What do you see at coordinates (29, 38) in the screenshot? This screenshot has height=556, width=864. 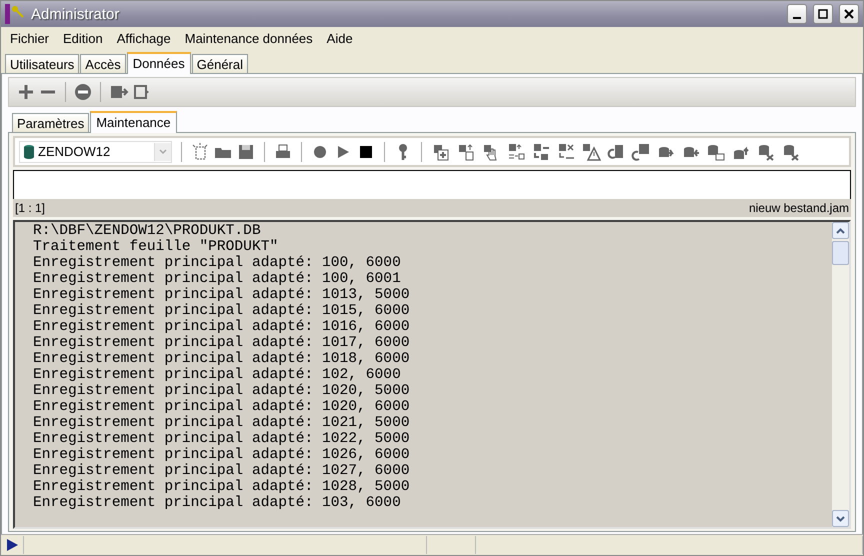 I see `menu-item: Fichier` at bounding box center [29, 38].